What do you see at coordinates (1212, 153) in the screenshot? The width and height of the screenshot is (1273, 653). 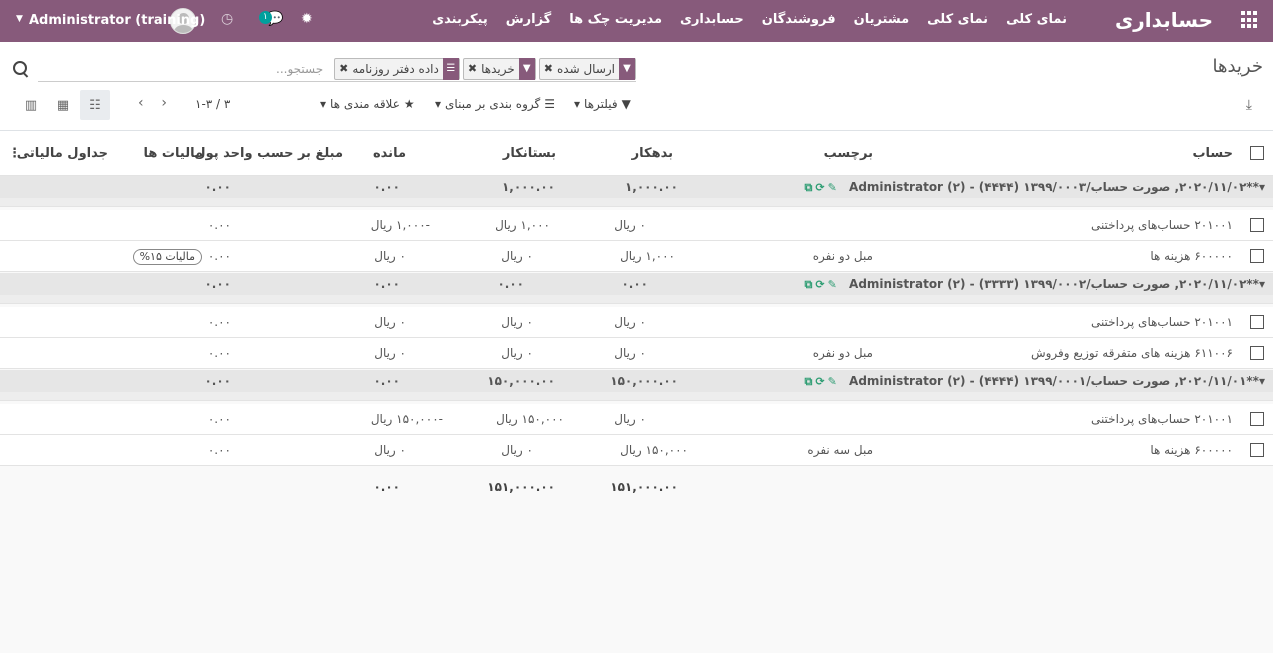 I see `col-account: حساب` at bounding box center [1212, 153].